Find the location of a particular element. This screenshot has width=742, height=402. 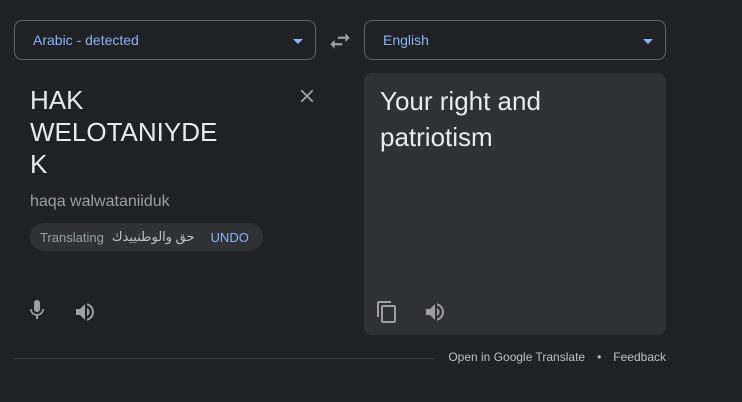

mic-button is located at coordinates (37, 310).